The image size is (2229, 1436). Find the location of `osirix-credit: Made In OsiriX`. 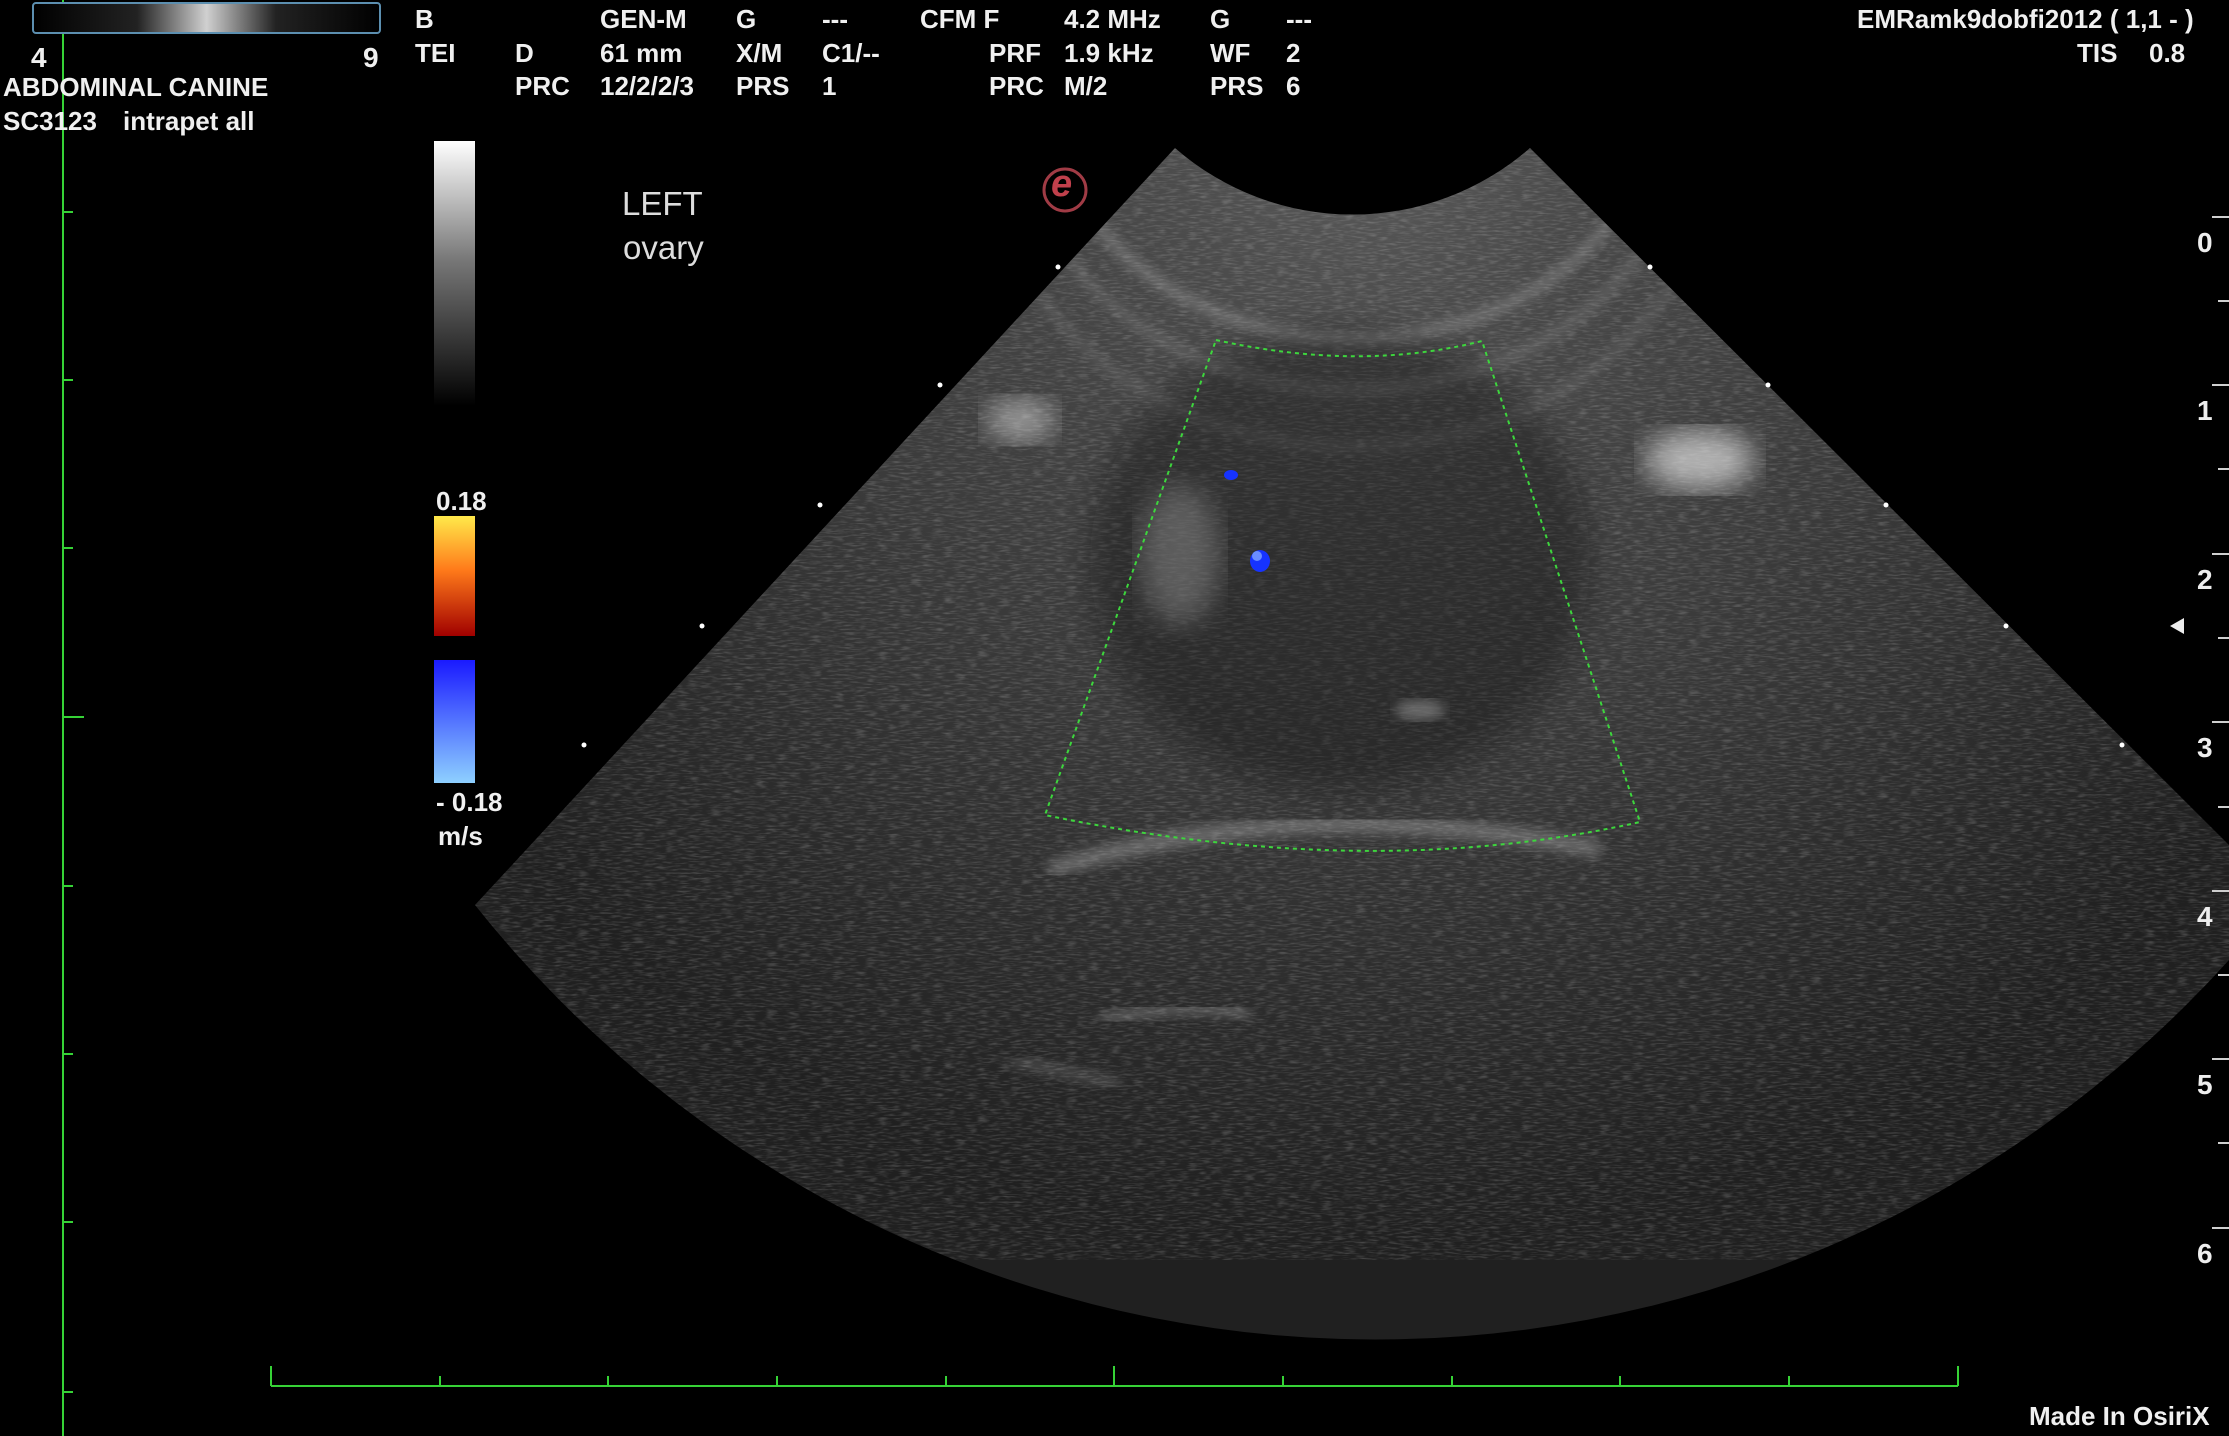

osirix-credit: Made In OsiriX is located at coordinates (2119, 1416).